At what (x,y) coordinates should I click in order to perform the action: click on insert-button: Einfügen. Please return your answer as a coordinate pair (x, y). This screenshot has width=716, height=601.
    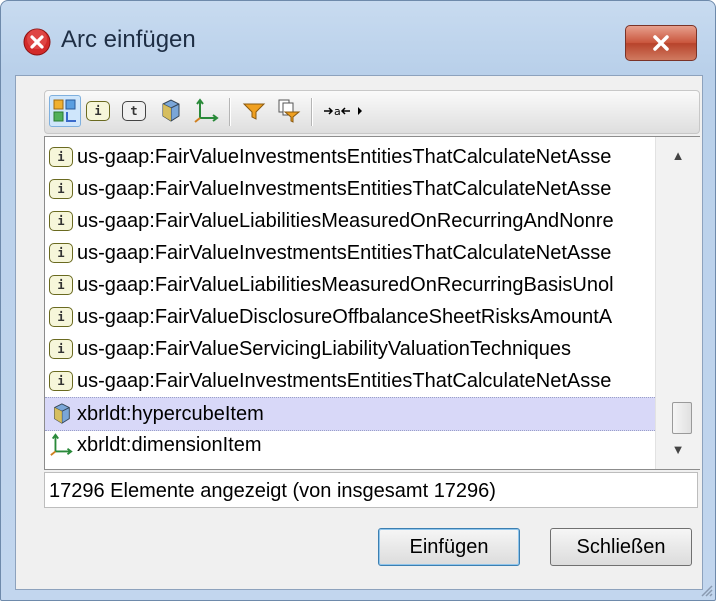
    Looking at the image, I should click on (449, 547).